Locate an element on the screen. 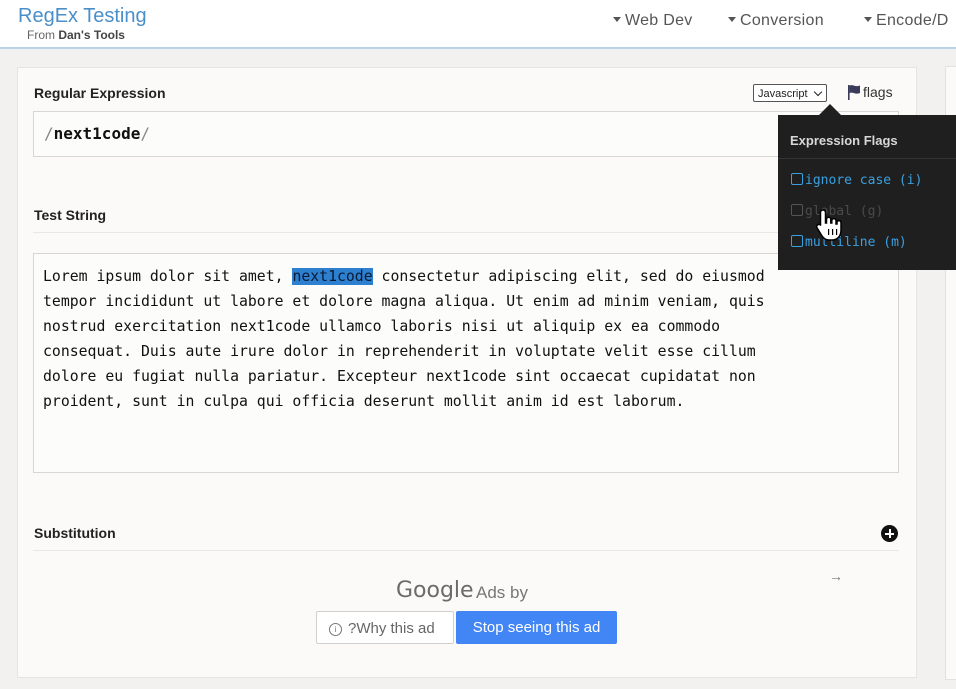 The image size is (956, 689). popover-arrow is located at coordinates (830, 109).